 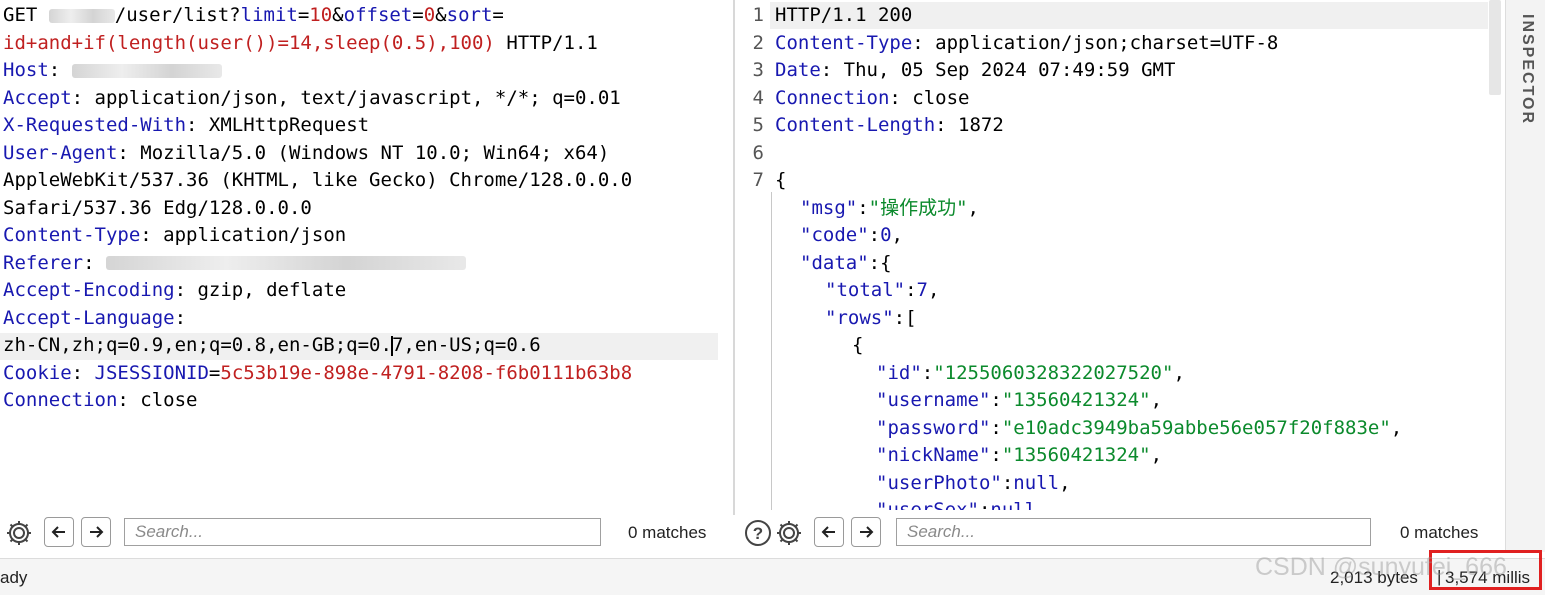 What do you see at coordinates (1495, 47) in the screenshot?
I see `response-scrollbar` at bounding box center [1495, 47].